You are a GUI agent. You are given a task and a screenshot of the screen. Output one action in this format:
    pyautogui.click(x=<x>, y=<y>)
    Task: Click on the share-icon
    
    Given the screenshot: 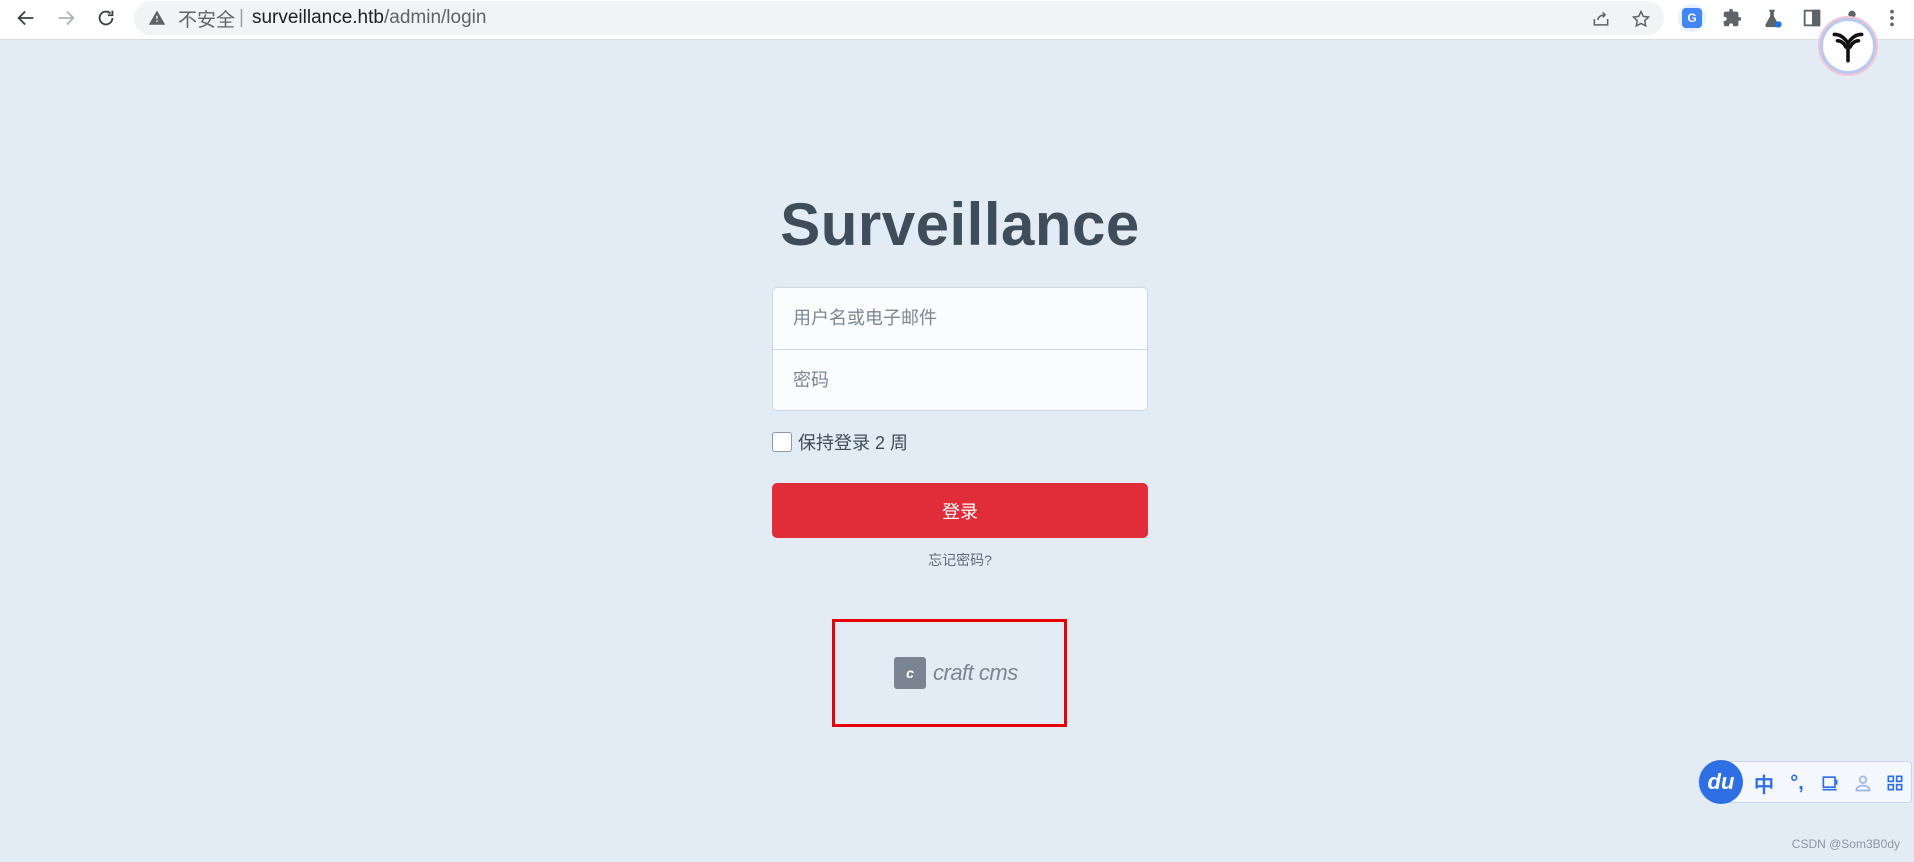 What is the action you would take?
    pyautogui.click(x=1601, y=19)
    